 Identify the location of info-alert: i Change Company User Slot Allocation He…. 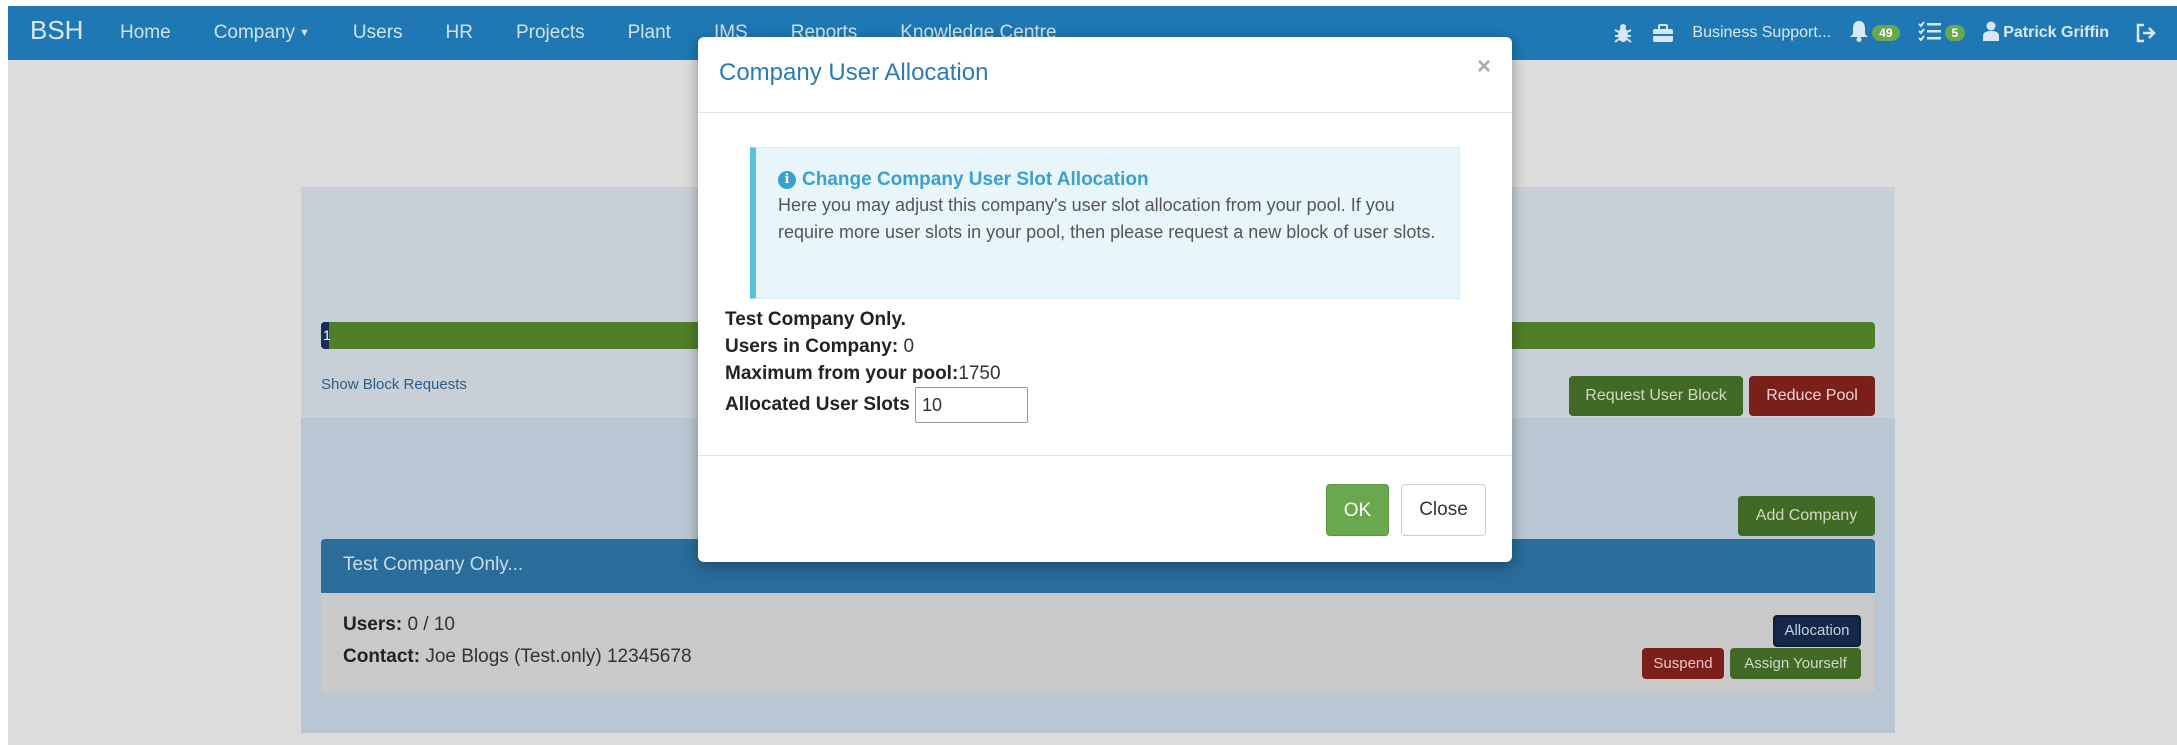
(1105, 223).